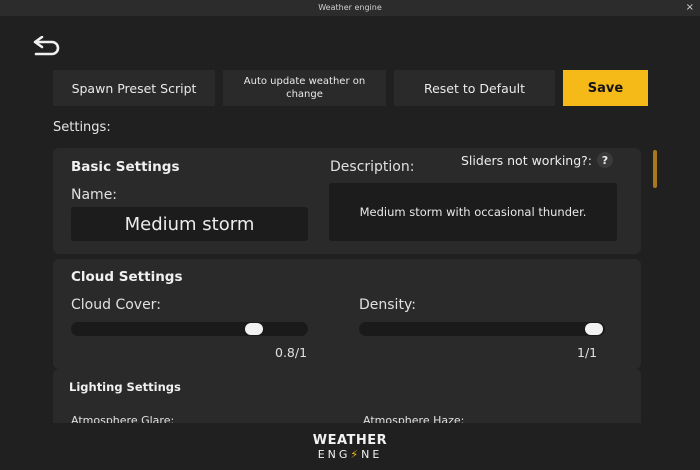 This screenshot has height=470, width=700. I want to click on sliders-help-text: Sliders not working?:, so click(526, 160).